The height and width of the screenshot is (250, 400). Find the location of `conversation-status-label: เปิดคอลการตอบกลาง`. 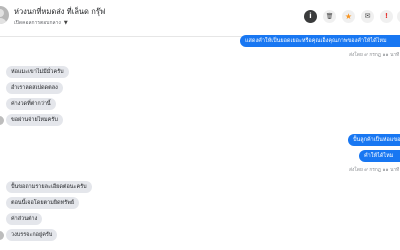

conversation-status-label: เปิดคอลการตอบกลาง is located at coordinates (37, 23).